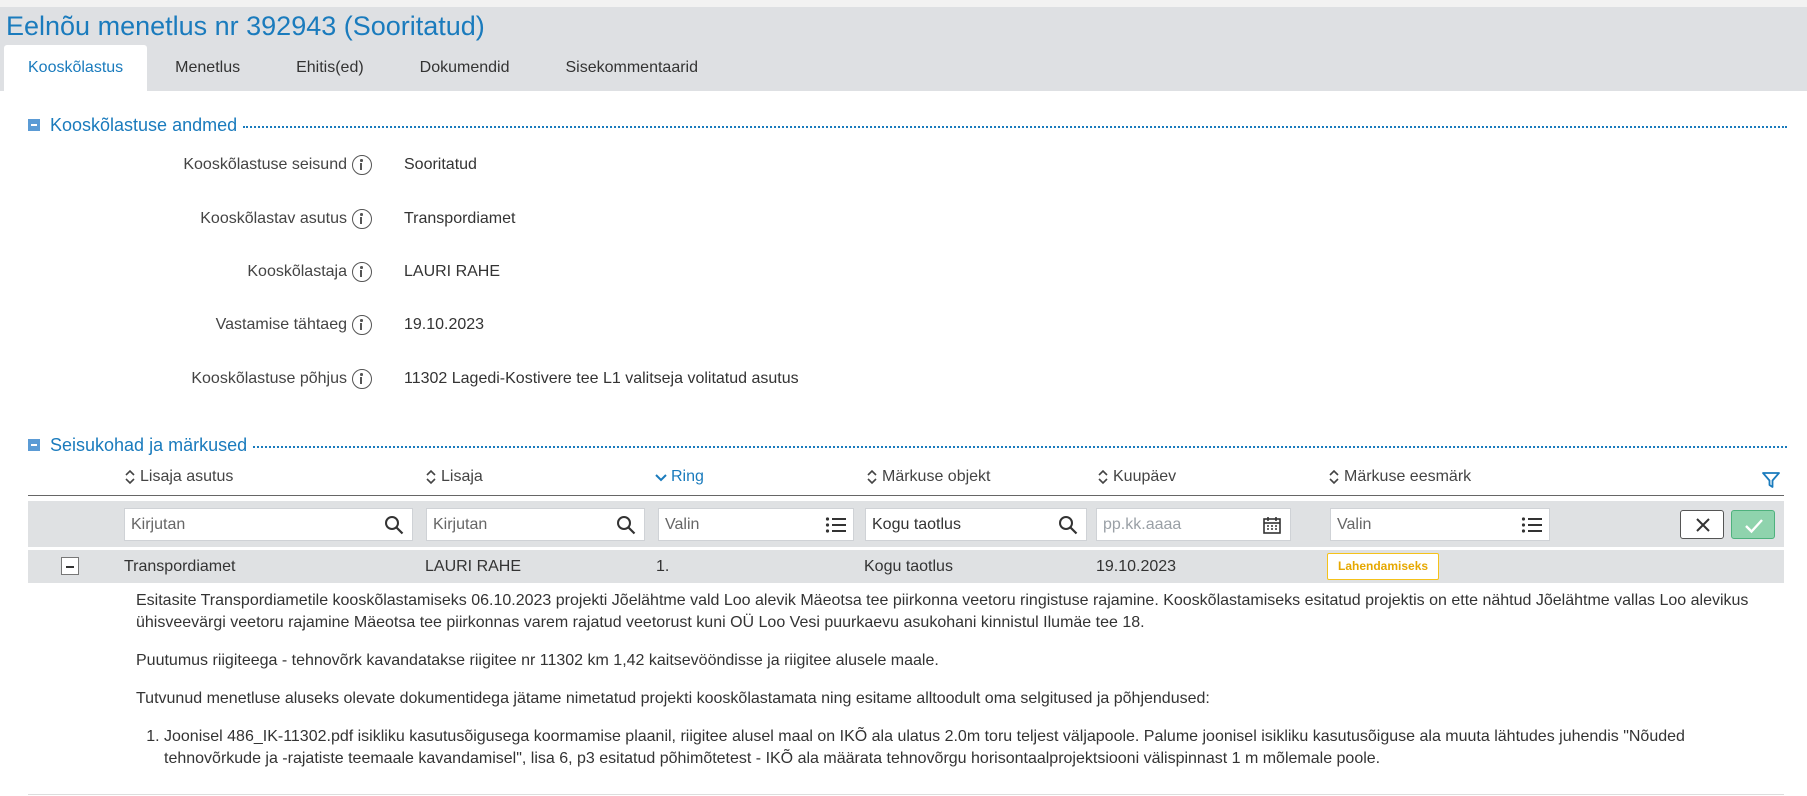 This screenshot has width=1807, height=796. What do you see at coordinates (462, 476) in the screenshot?
I see `column-label: Lisaja` at bounding box center [462, 476].